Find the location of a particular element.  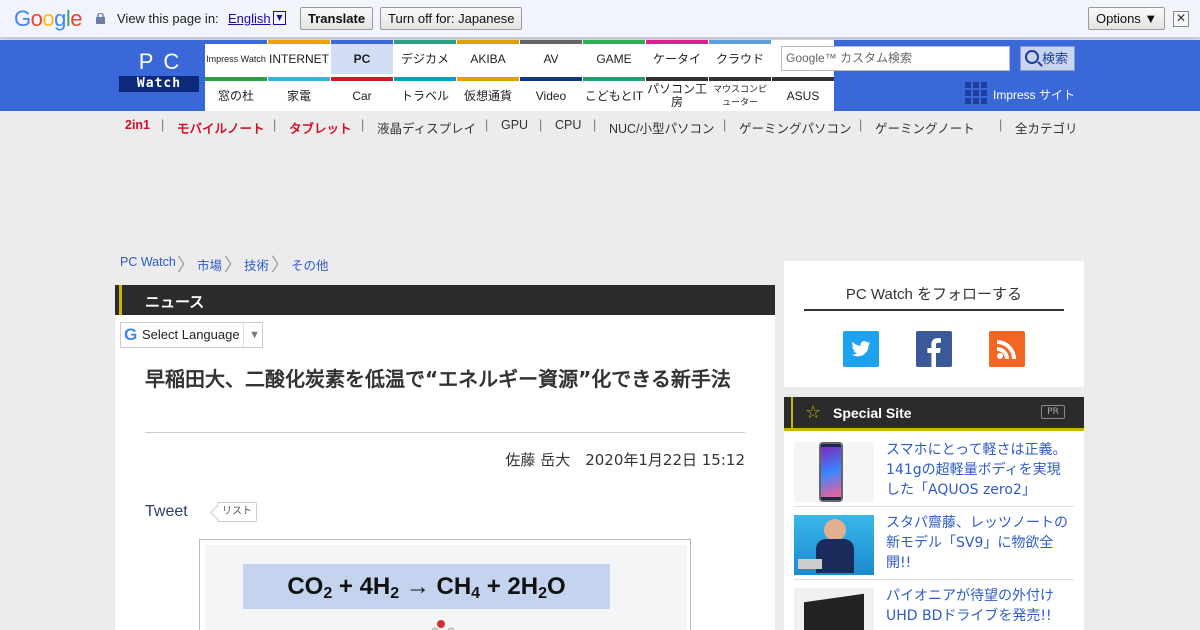

nav-item: AKIBA is located at coordinates (488, 57).